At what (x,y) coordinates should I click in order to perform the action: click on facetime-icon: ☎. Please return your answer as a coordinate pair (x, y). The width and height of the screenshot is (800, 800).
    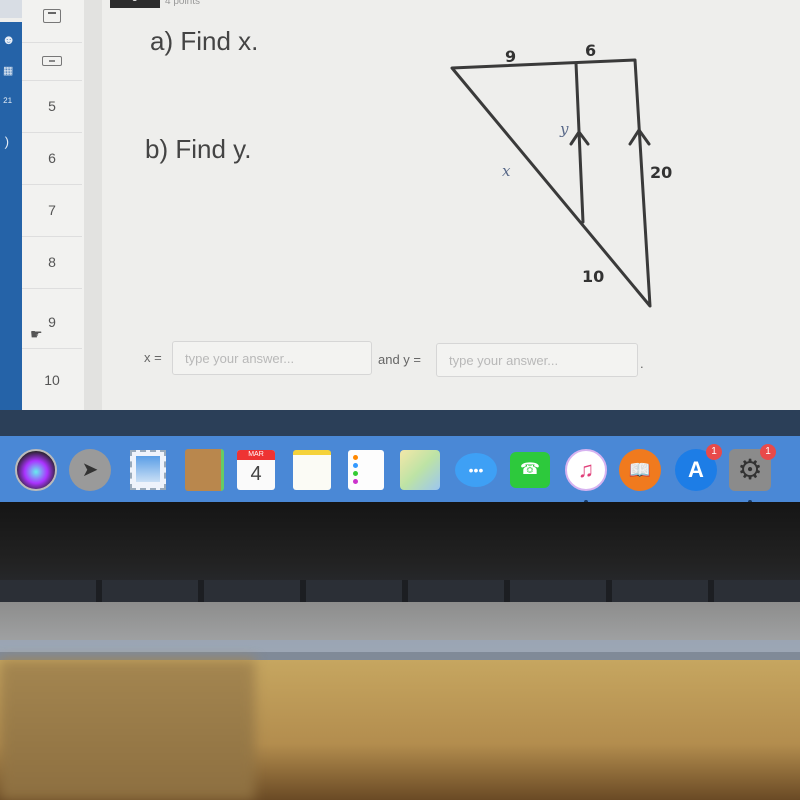
    Looking at the image, I should click on (530, 470).